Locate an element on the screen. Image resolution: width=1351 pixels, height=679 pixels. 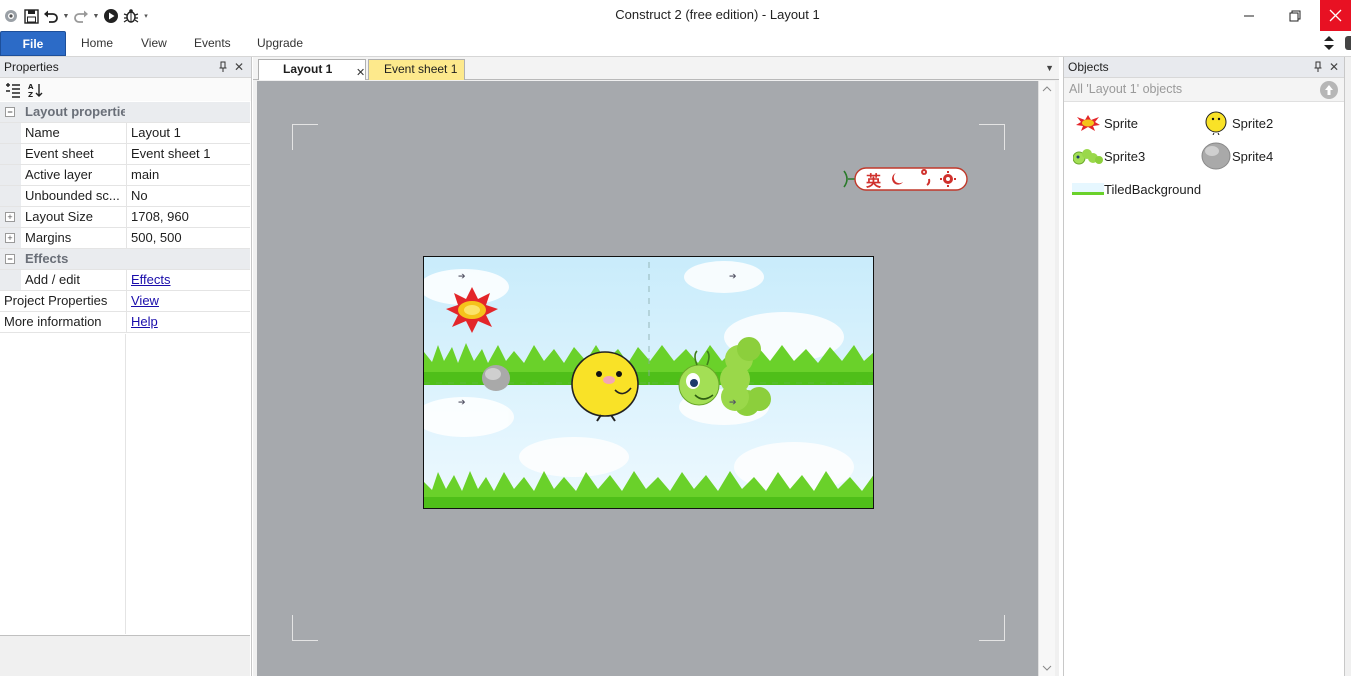
vertical-scrollbar is located at coordinates (1046, 378).